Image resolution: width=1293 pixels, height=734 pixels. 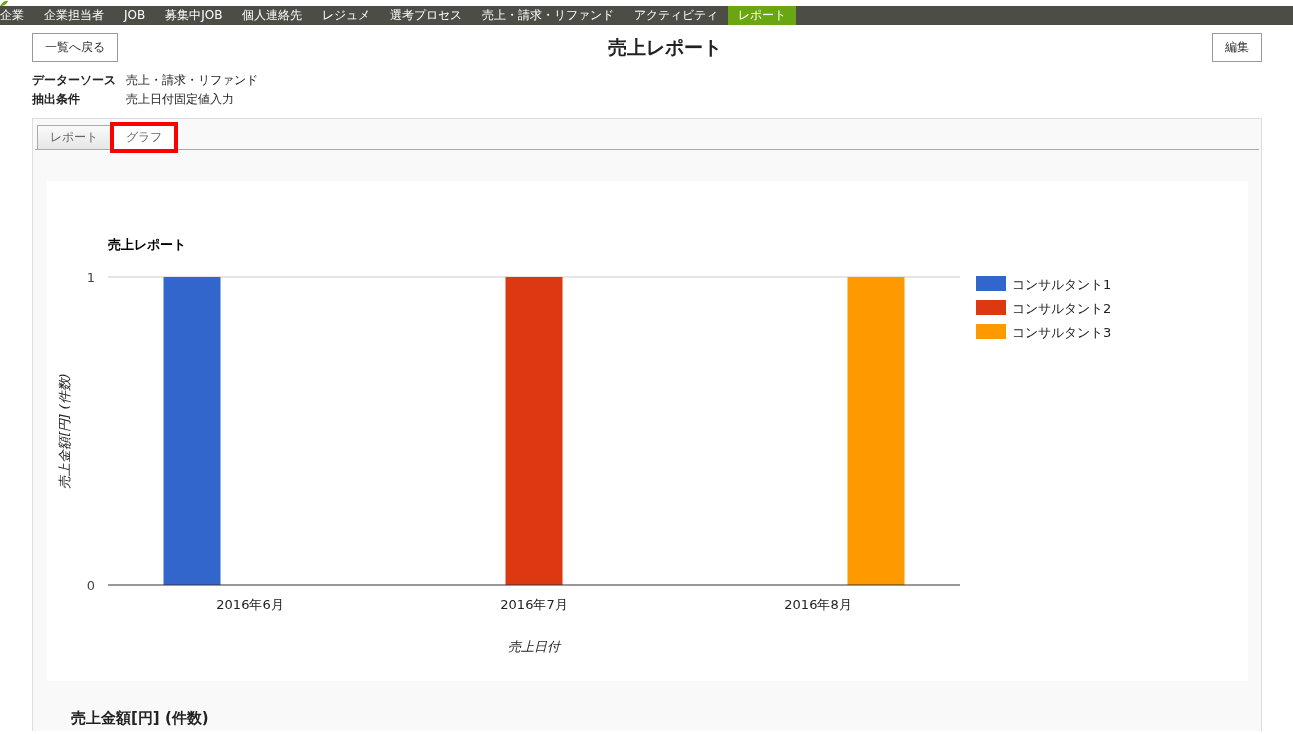 I want to click on tab: グラフ, so click(x=144, y=137).